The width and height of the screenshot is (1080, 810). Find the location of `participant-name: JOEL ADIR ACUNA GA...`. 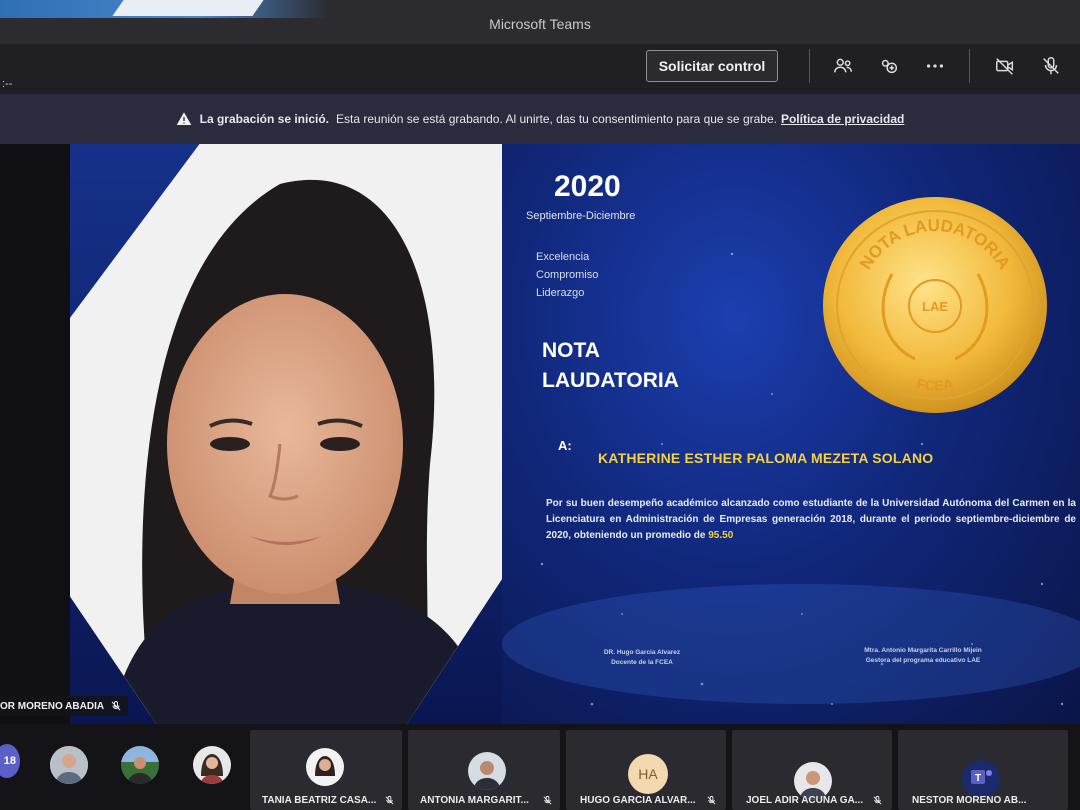

participant-name: JOEL ADIR ACUNA GA... is located at coordinates (805, 800).